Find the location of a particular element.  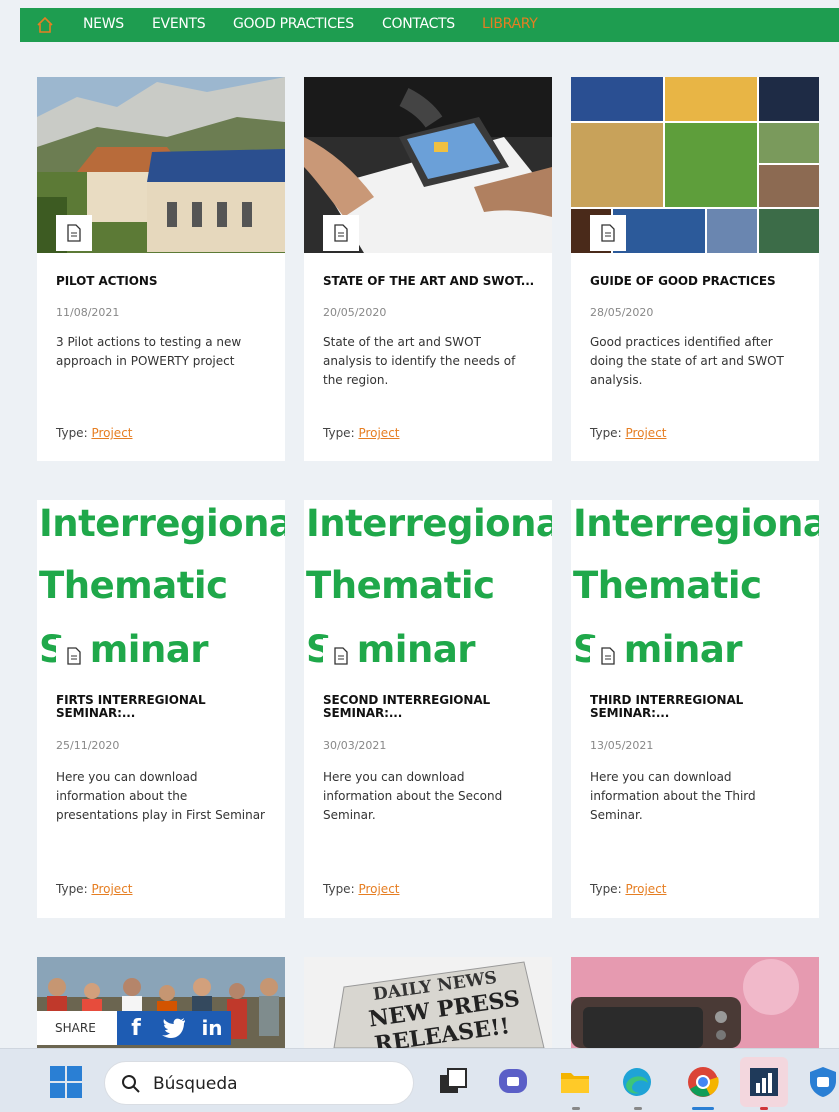

card-press-release: DAILY NEWS NEW PRESS RELEASE!! is located at coordinates (428, 1002).